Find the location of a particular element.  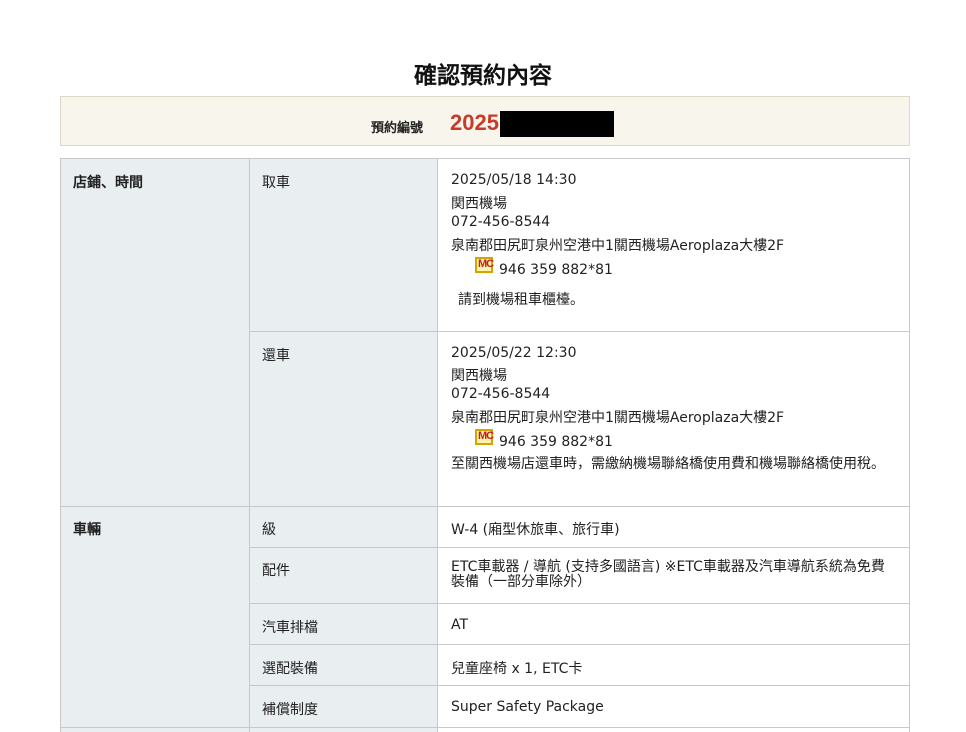

transmission-label: 汽車排檔 is located at coordinates (290, 628).